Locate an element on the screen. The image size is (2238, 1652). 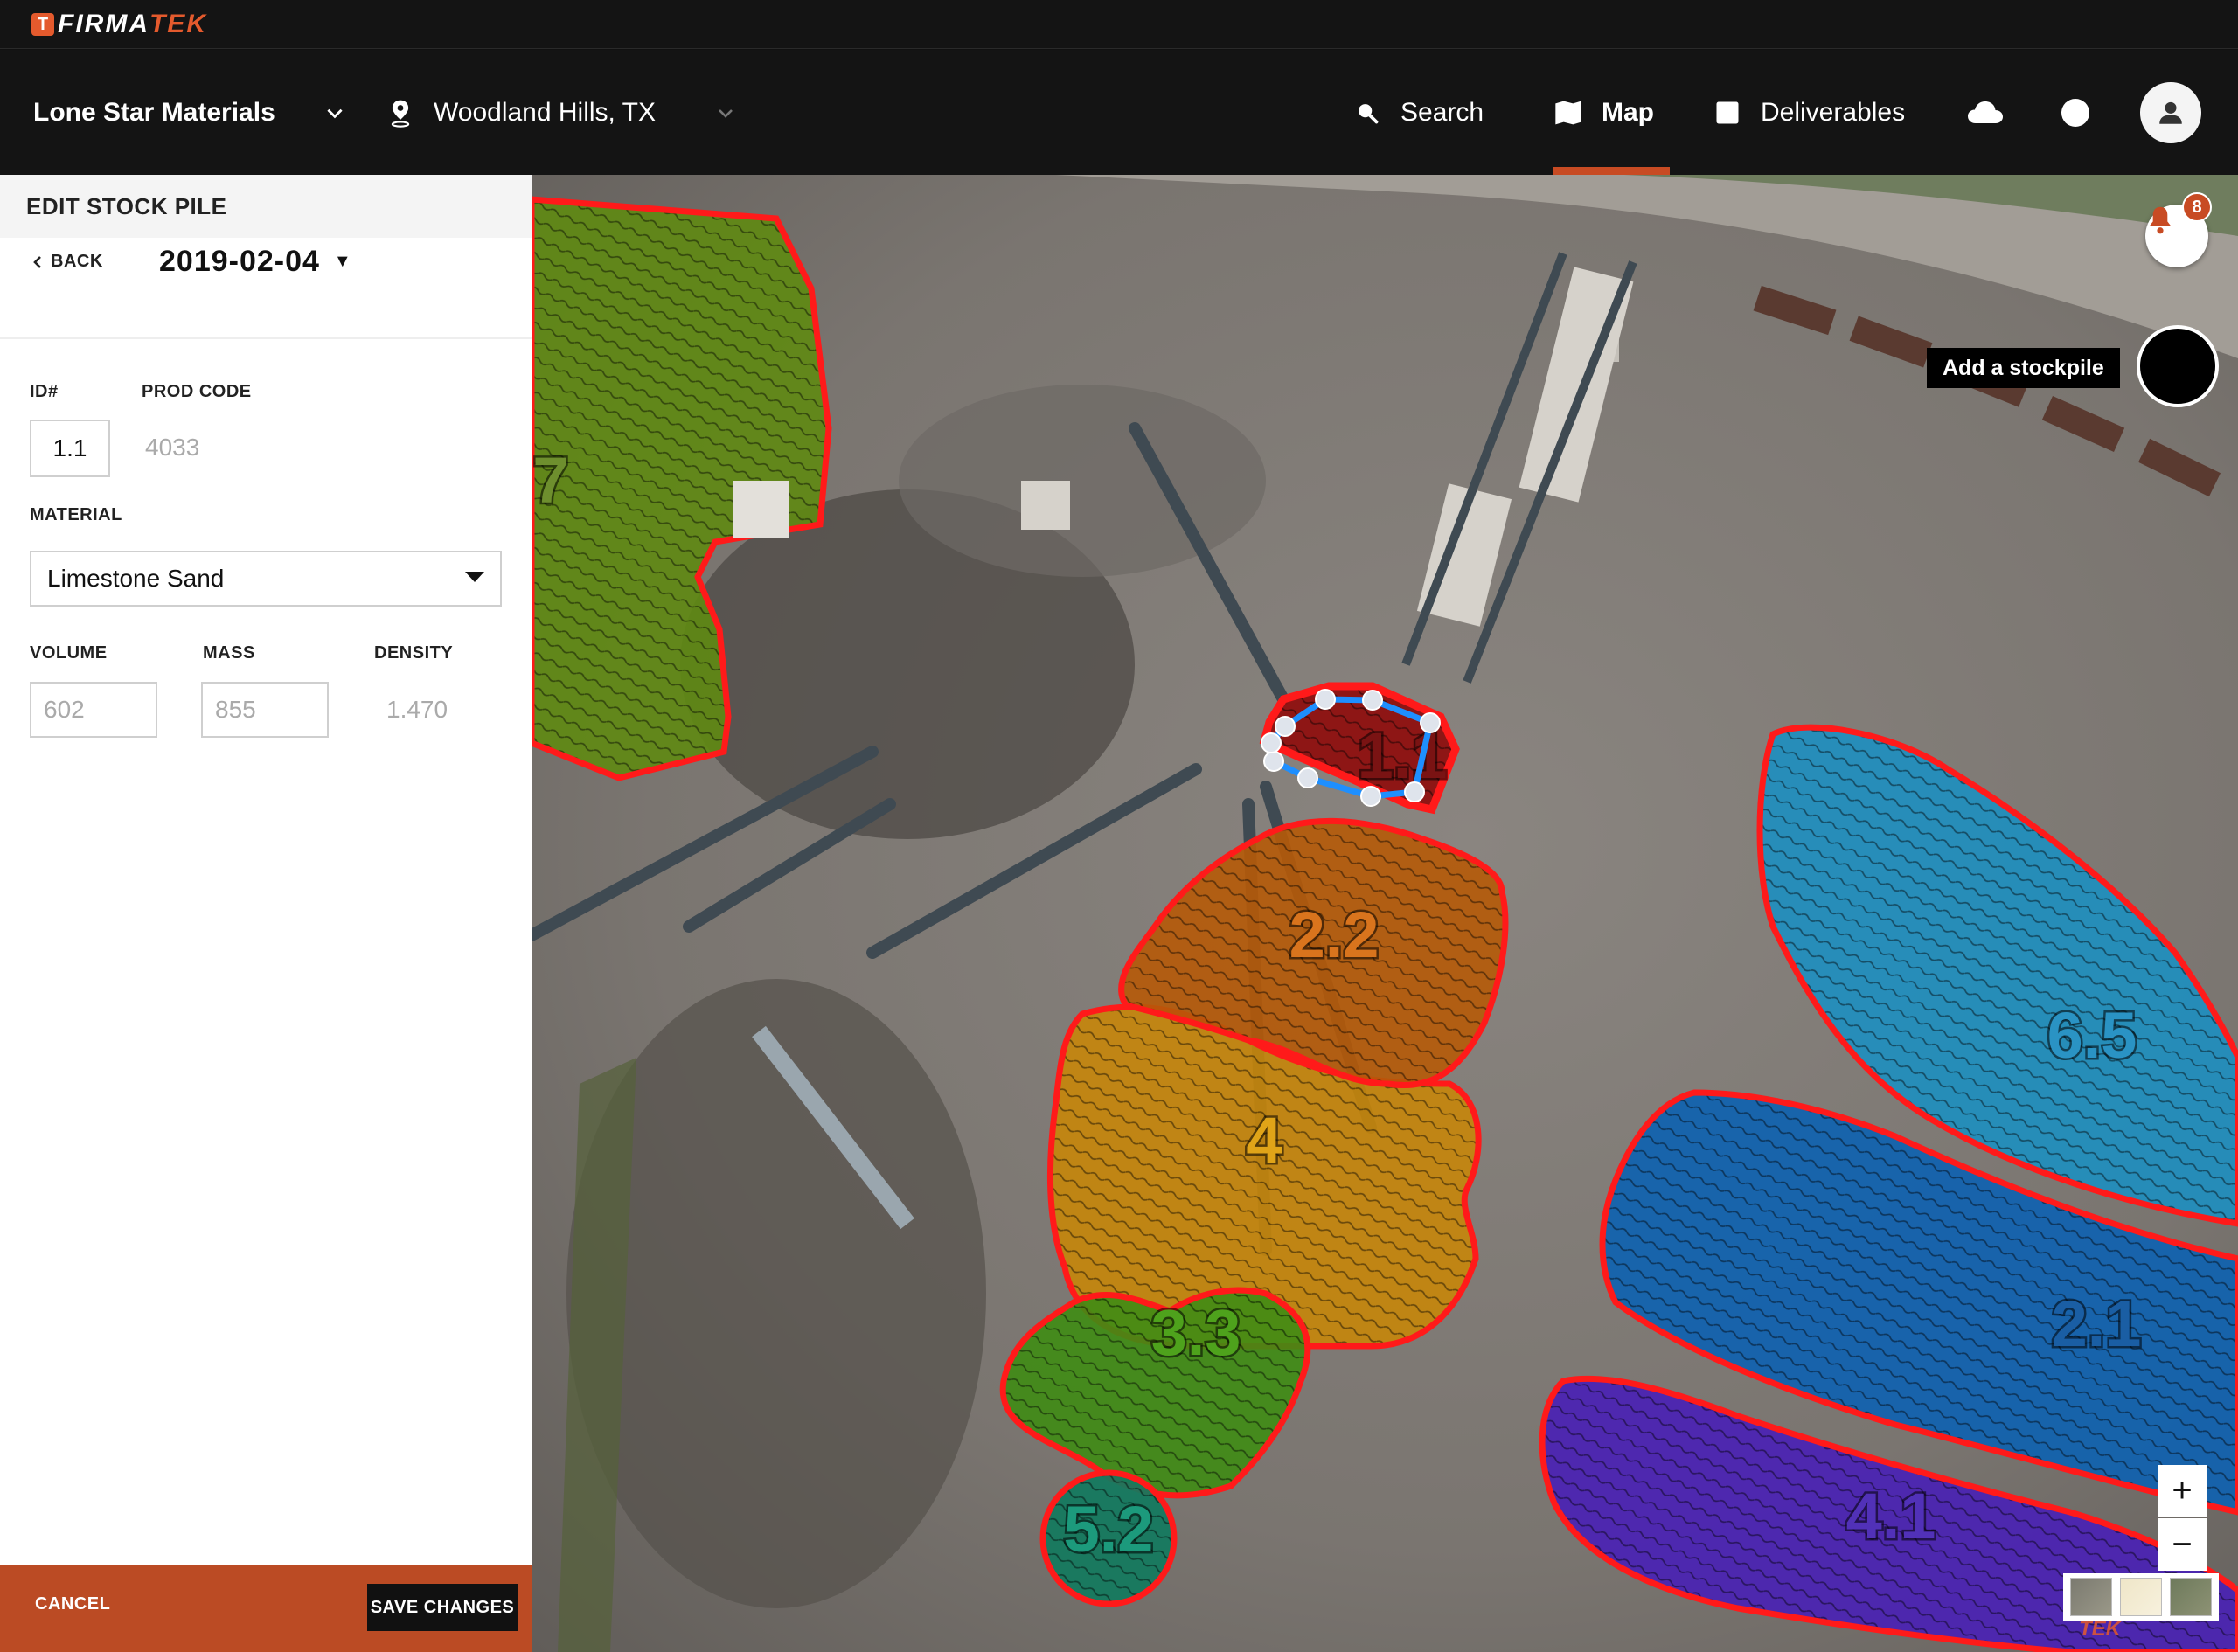
zoom-in-button: + is located at coordinates (2182, 1491).